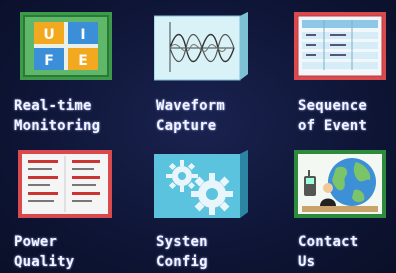 Image resolution: width=396 pixels, height=273 pixels. Describe the element at coordinates (190, 116) in the screenshot. I see `menu-label-waveform-capture: Waveform Capture` at that location.